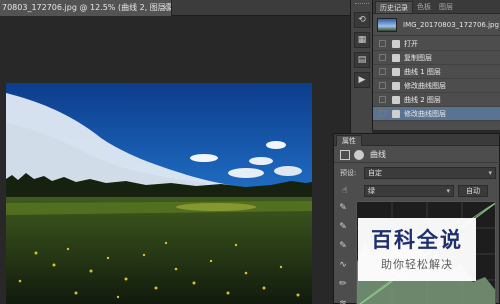  I want to click on tab-history: 历史记录, so click(394, 7).